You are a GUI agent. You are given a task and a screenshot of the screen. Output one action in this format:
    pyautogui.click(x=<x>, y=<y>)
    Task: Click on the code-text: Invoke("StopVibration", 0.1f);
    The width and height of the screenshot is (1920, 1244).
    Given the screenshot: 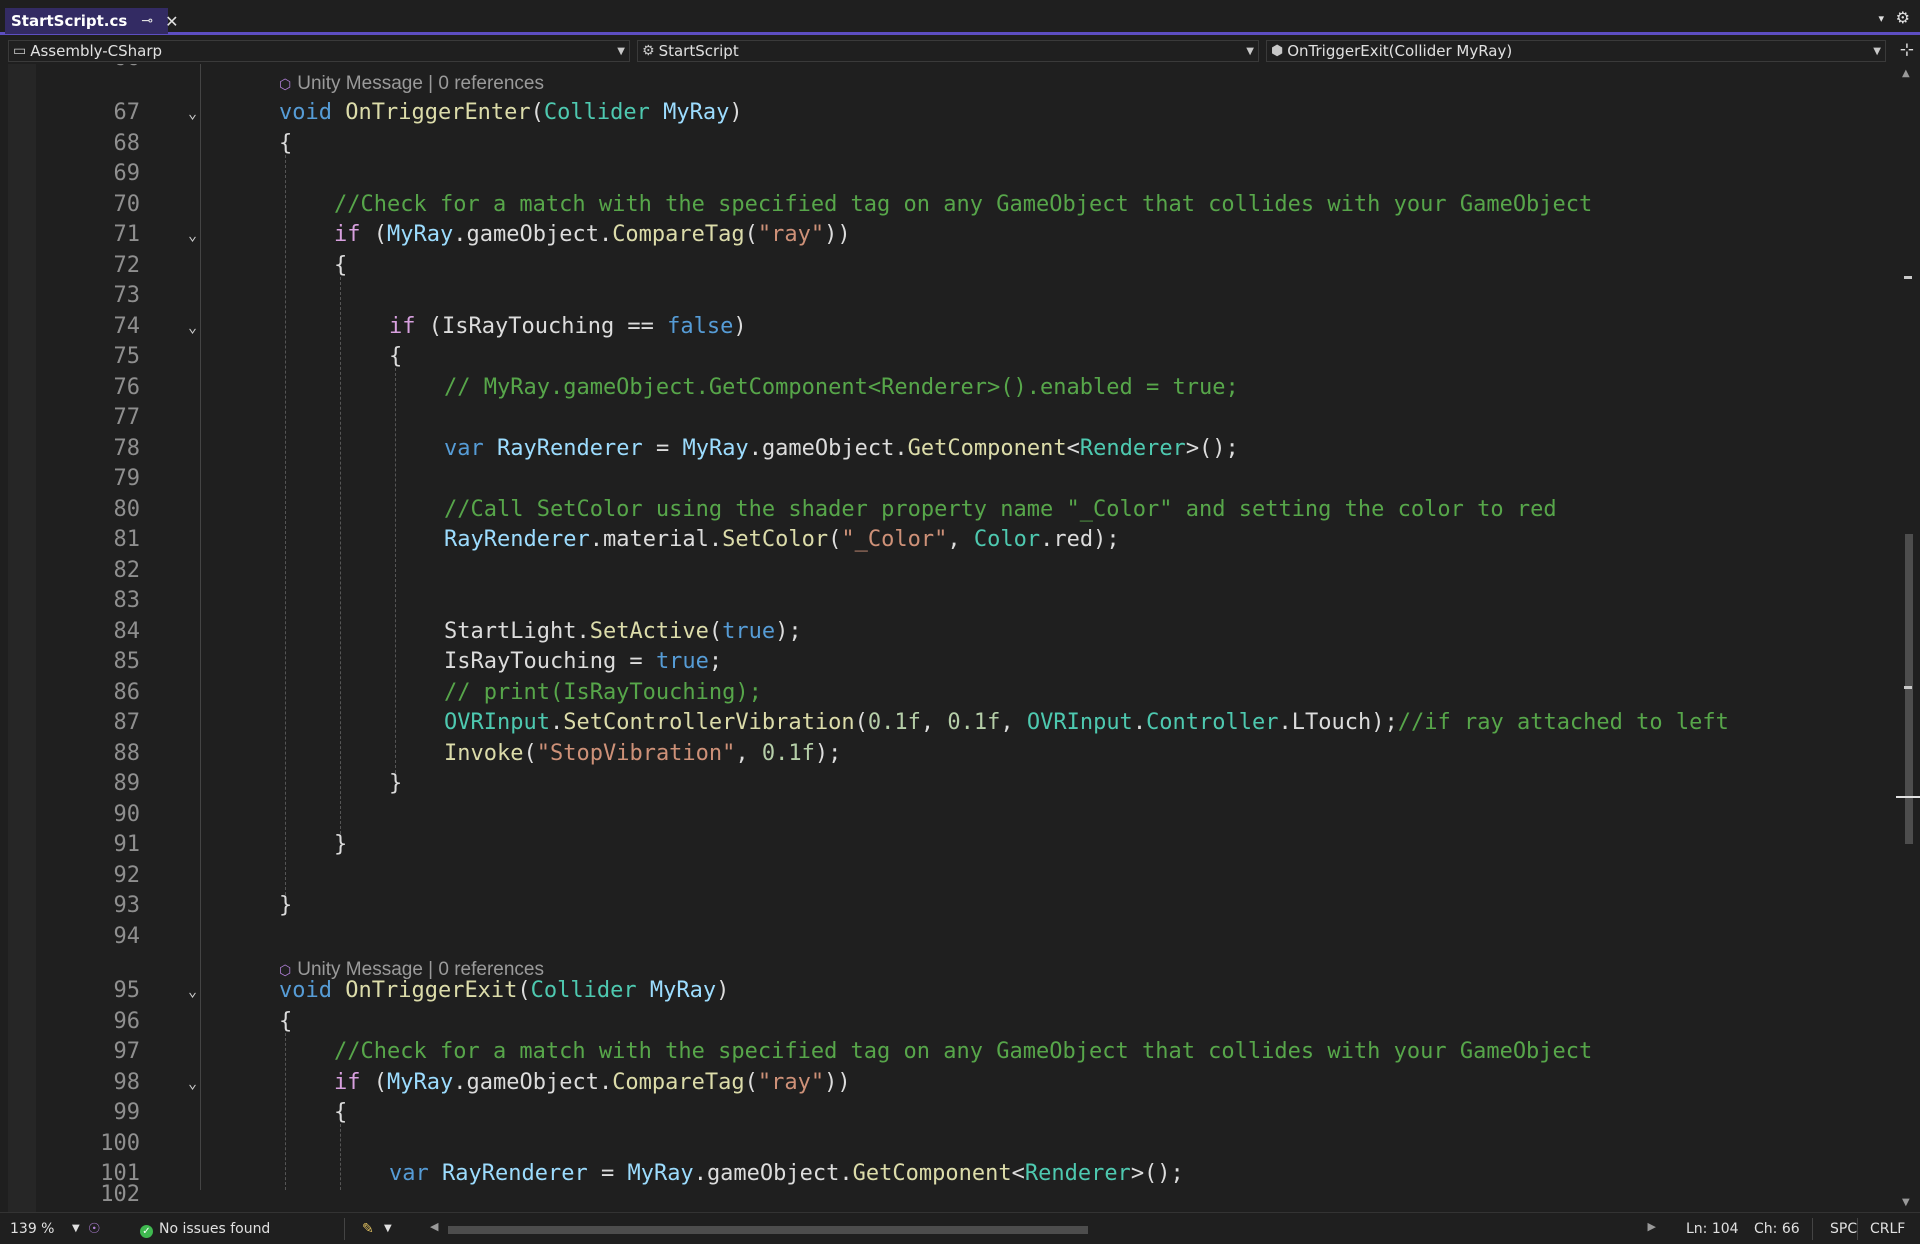 What is the action you would take?
    pyautogui.click(x=642, y=754)
    